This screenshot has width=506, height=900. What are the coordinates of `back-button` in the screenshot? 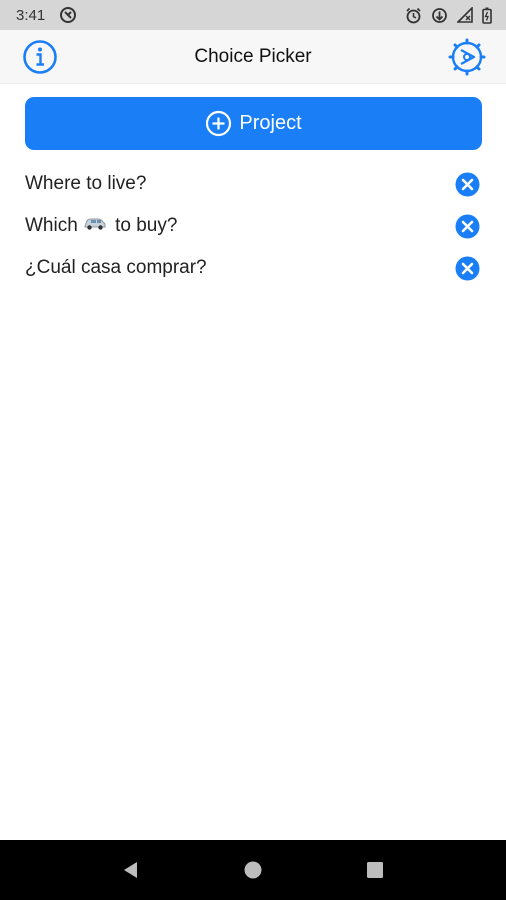 It's located at (131, 870).